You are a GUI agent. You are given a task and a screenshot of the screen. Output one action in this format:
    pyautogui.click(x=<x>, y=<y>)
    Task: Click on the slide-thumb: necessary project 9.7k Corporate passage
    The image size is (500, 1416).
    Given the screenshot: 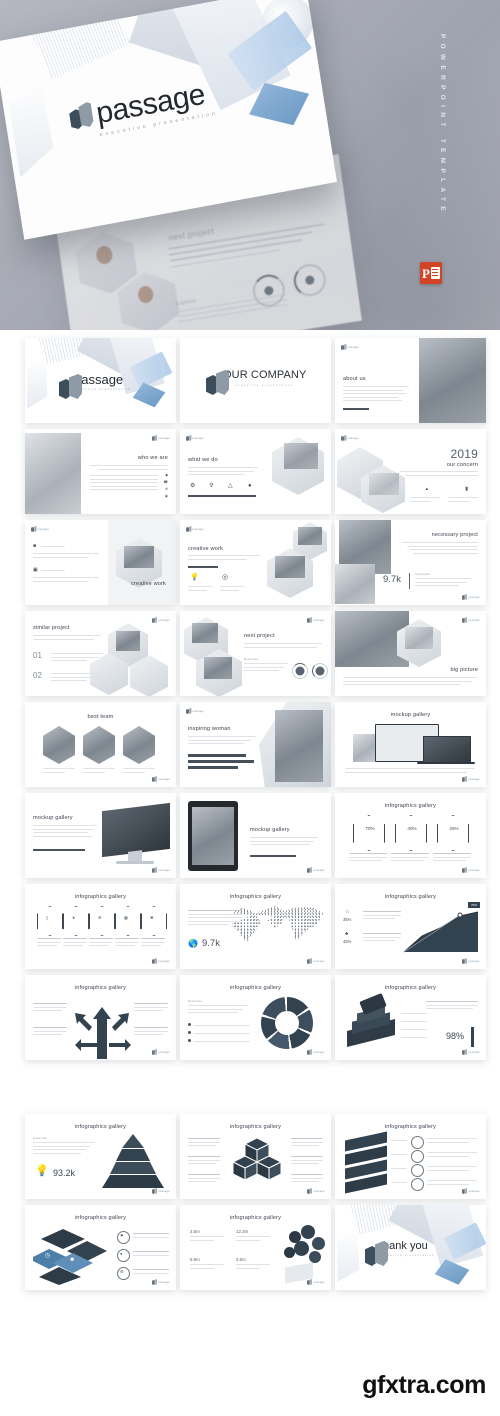 What is the action you would take?
    pyautogui.click(x=410, y=562)
    